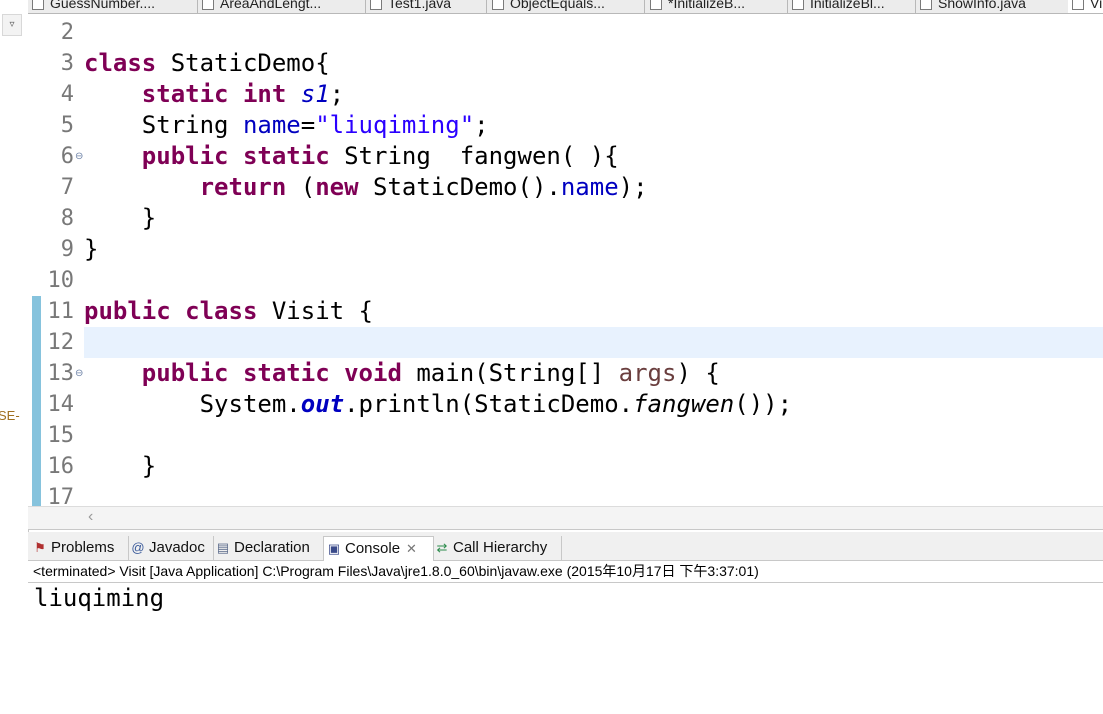 This screenshot has height=714, width=1103. What do you see at coordinates (138, 547) in the screenshot?
I see `javadoc-icon: @` at bounding box center [138, 547].